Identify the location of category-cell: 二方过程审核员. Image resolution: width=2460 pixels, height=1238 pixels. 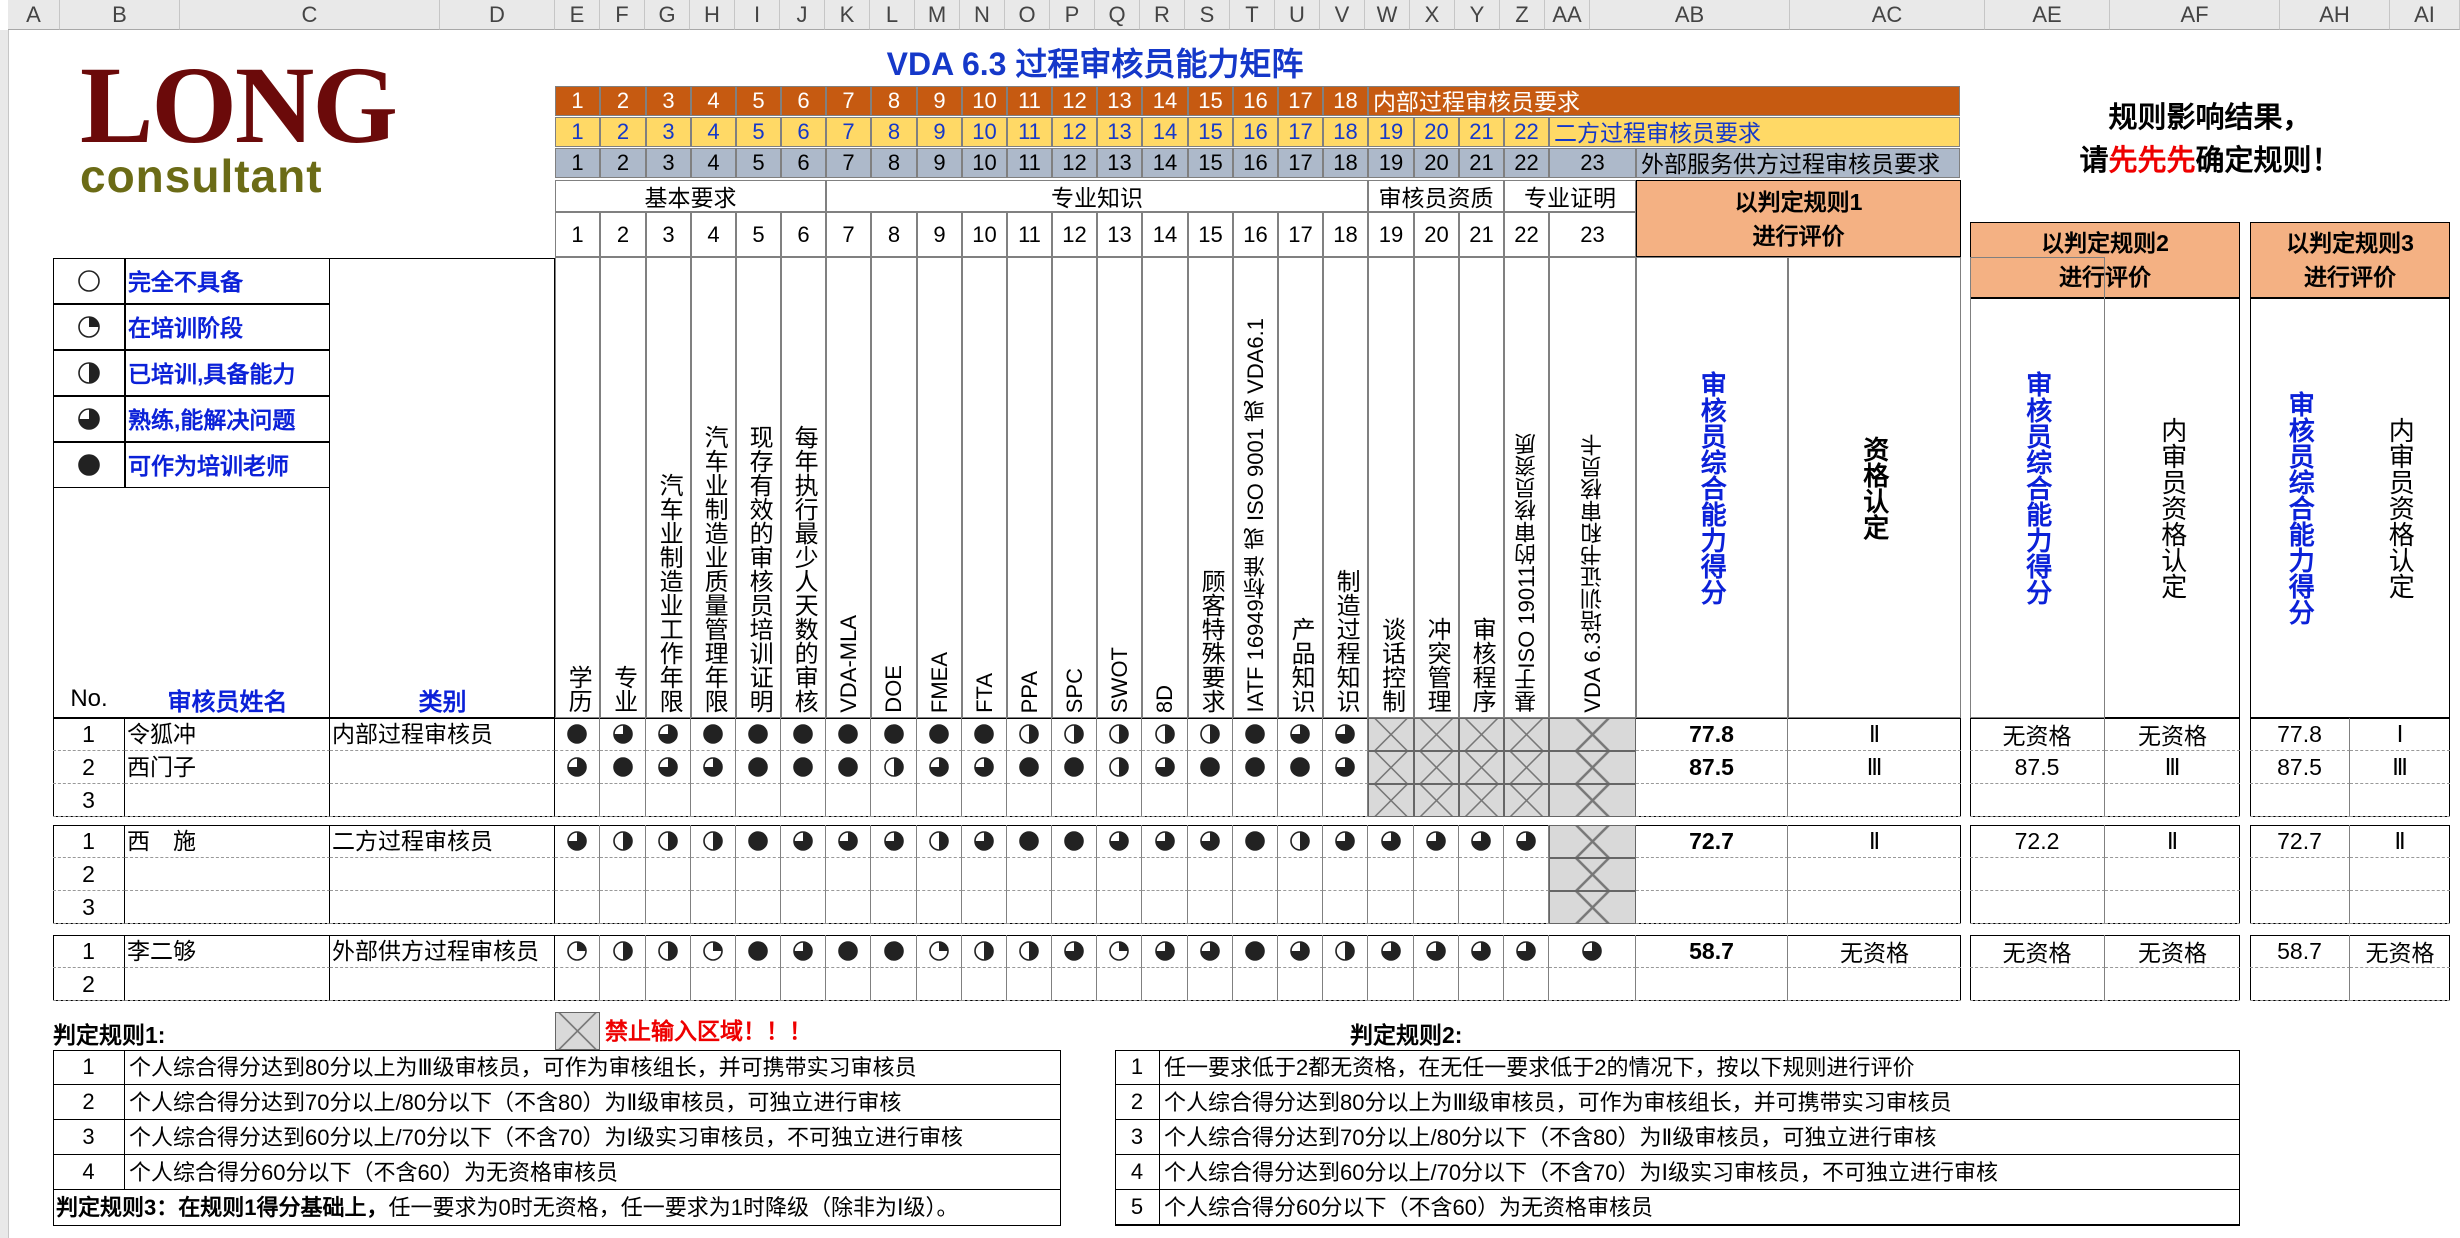
(442, 841).